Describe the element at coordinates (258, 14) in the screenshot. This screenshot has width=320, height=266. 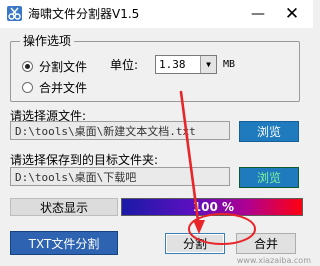
I see `minimize-button: —` at that location.